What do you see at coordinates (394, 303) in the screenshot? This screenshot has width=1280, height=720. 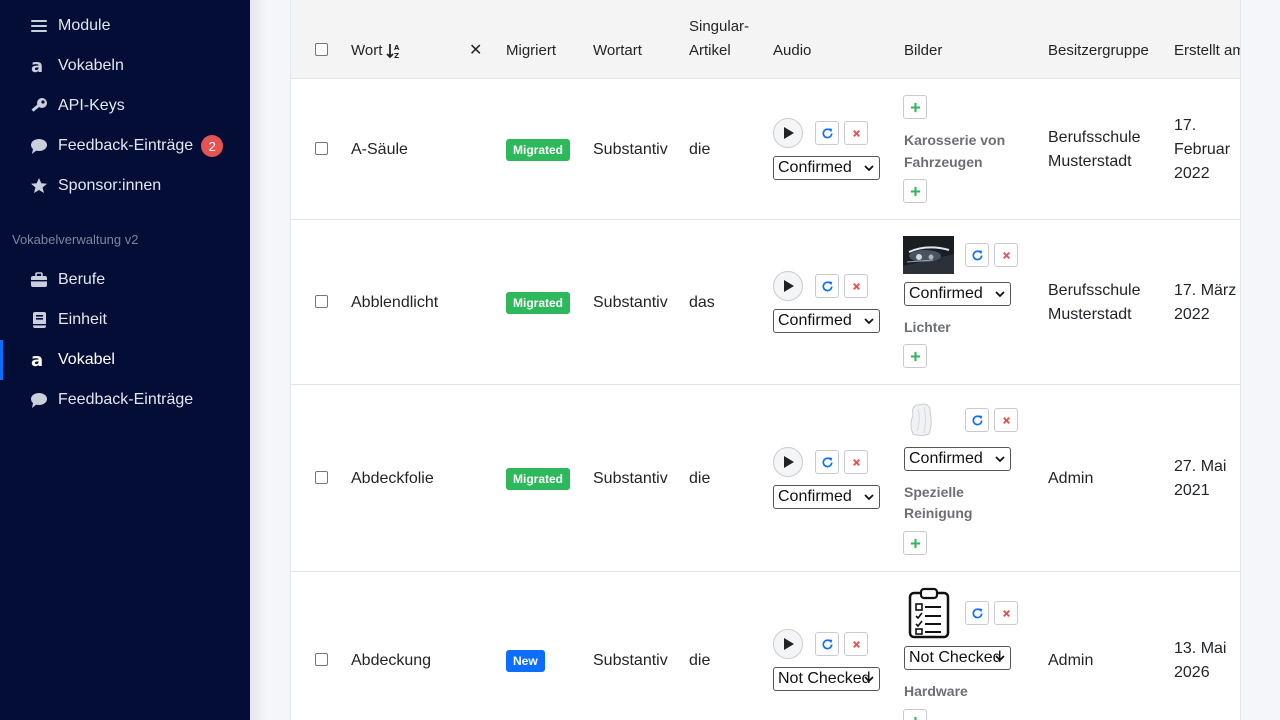 I see `word-cell: Abblendlicht` at bounding box center [394, 303].